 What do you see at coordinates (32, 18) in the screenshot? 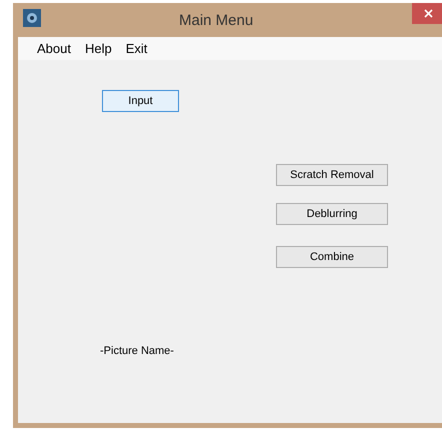
I see `app-icon` at bounding box center [32, 18].